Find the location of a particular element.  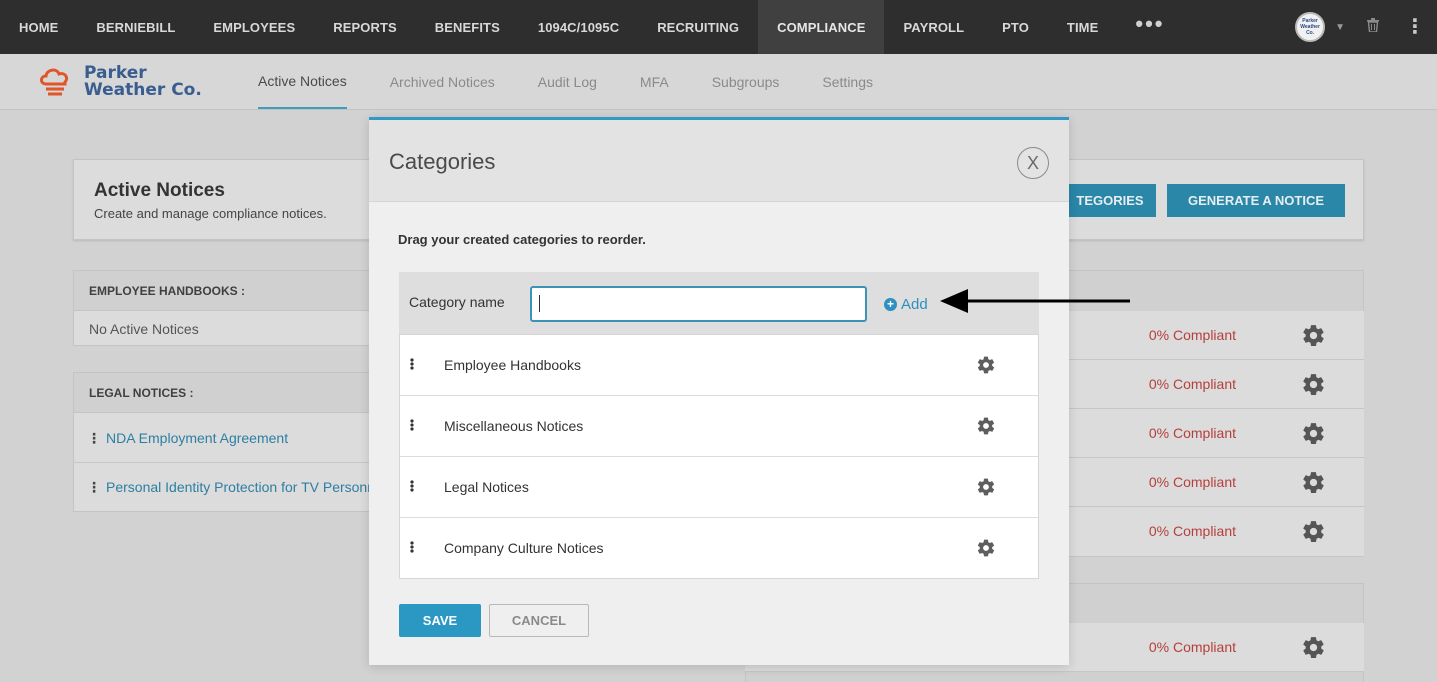

nav-time: TIME is located at coordinates (1082, 27).